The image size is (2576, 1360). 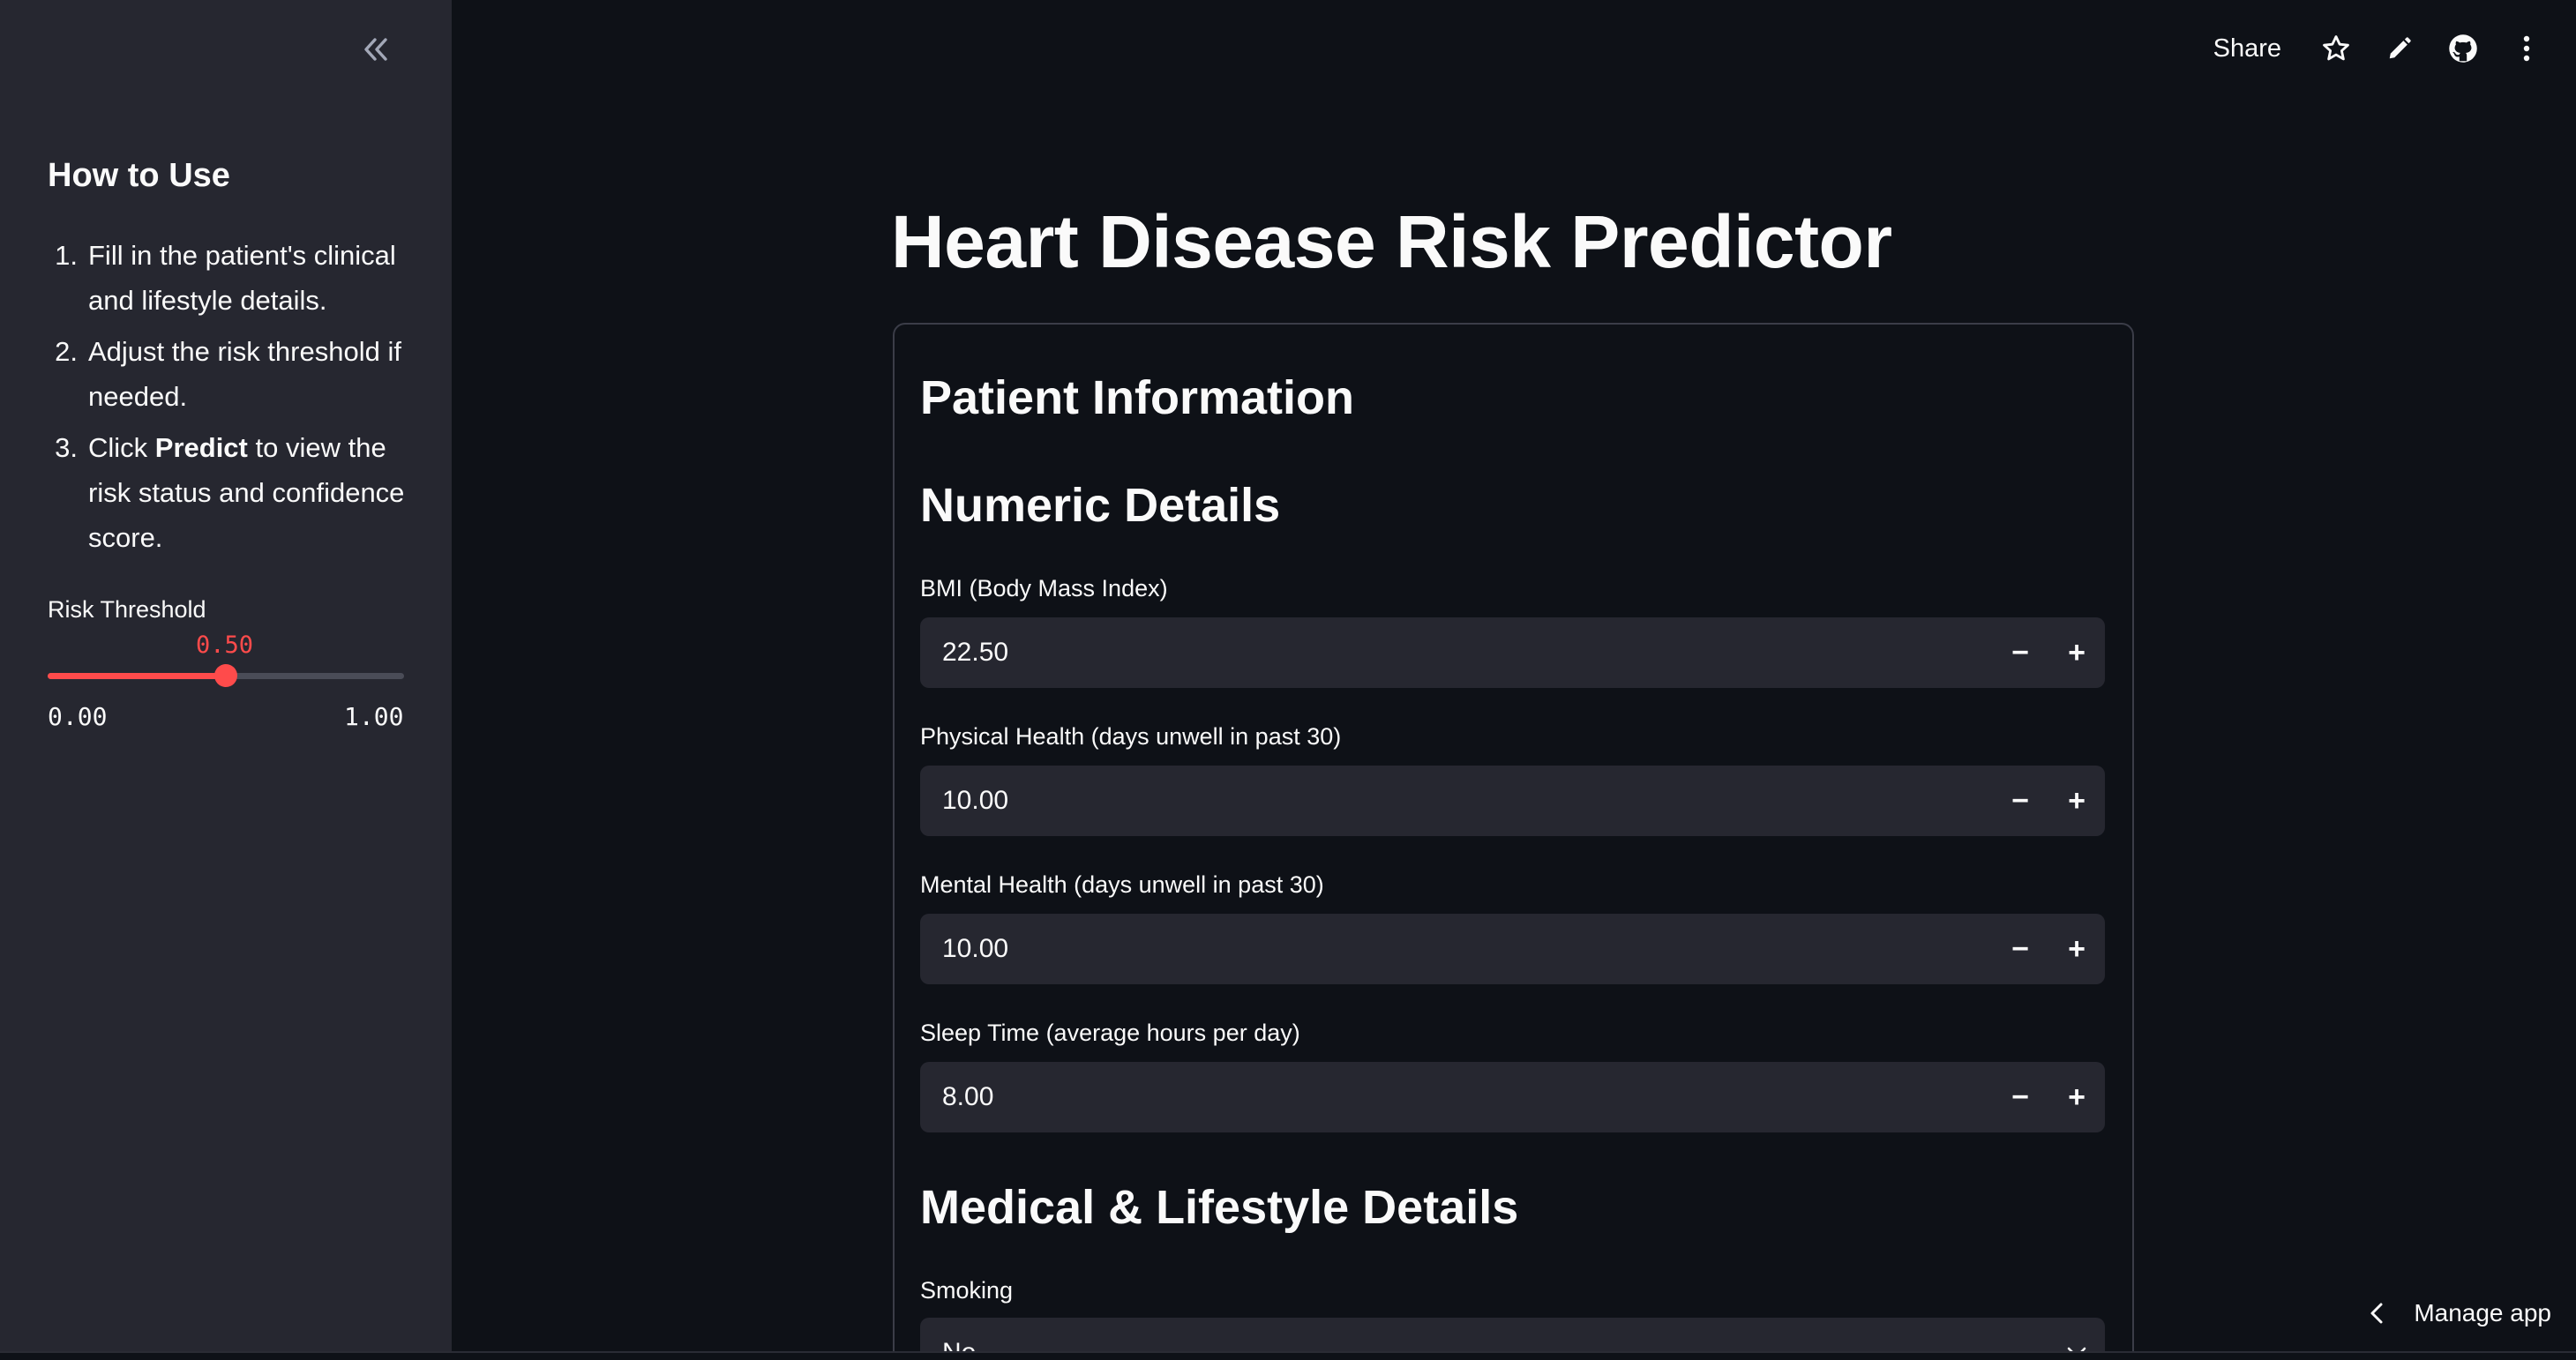 What do you see at coordinates (245, 374) in the screenshot?
I see `step-text: Adjust the risk threshold if needed.` at bounding box center [245, 374].